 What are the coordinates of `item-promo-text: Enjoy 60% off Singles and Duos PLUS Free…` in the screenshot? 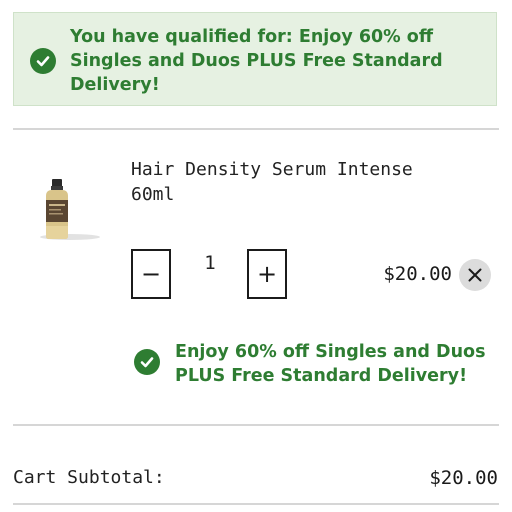 It's located at (330, 364).